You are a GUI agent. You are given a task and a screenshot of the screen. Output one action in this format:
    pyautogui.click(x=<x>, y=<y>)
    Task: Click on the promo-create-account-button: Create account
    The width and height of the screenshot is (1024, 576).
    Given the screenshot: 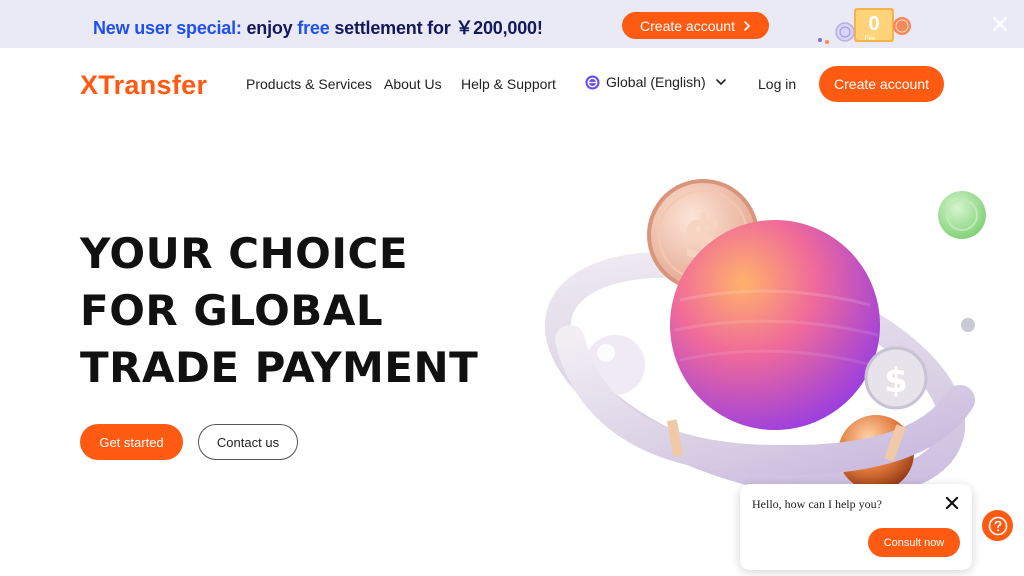 What is the action you would take?
    pyautogui.click(x=695, y=25)
    